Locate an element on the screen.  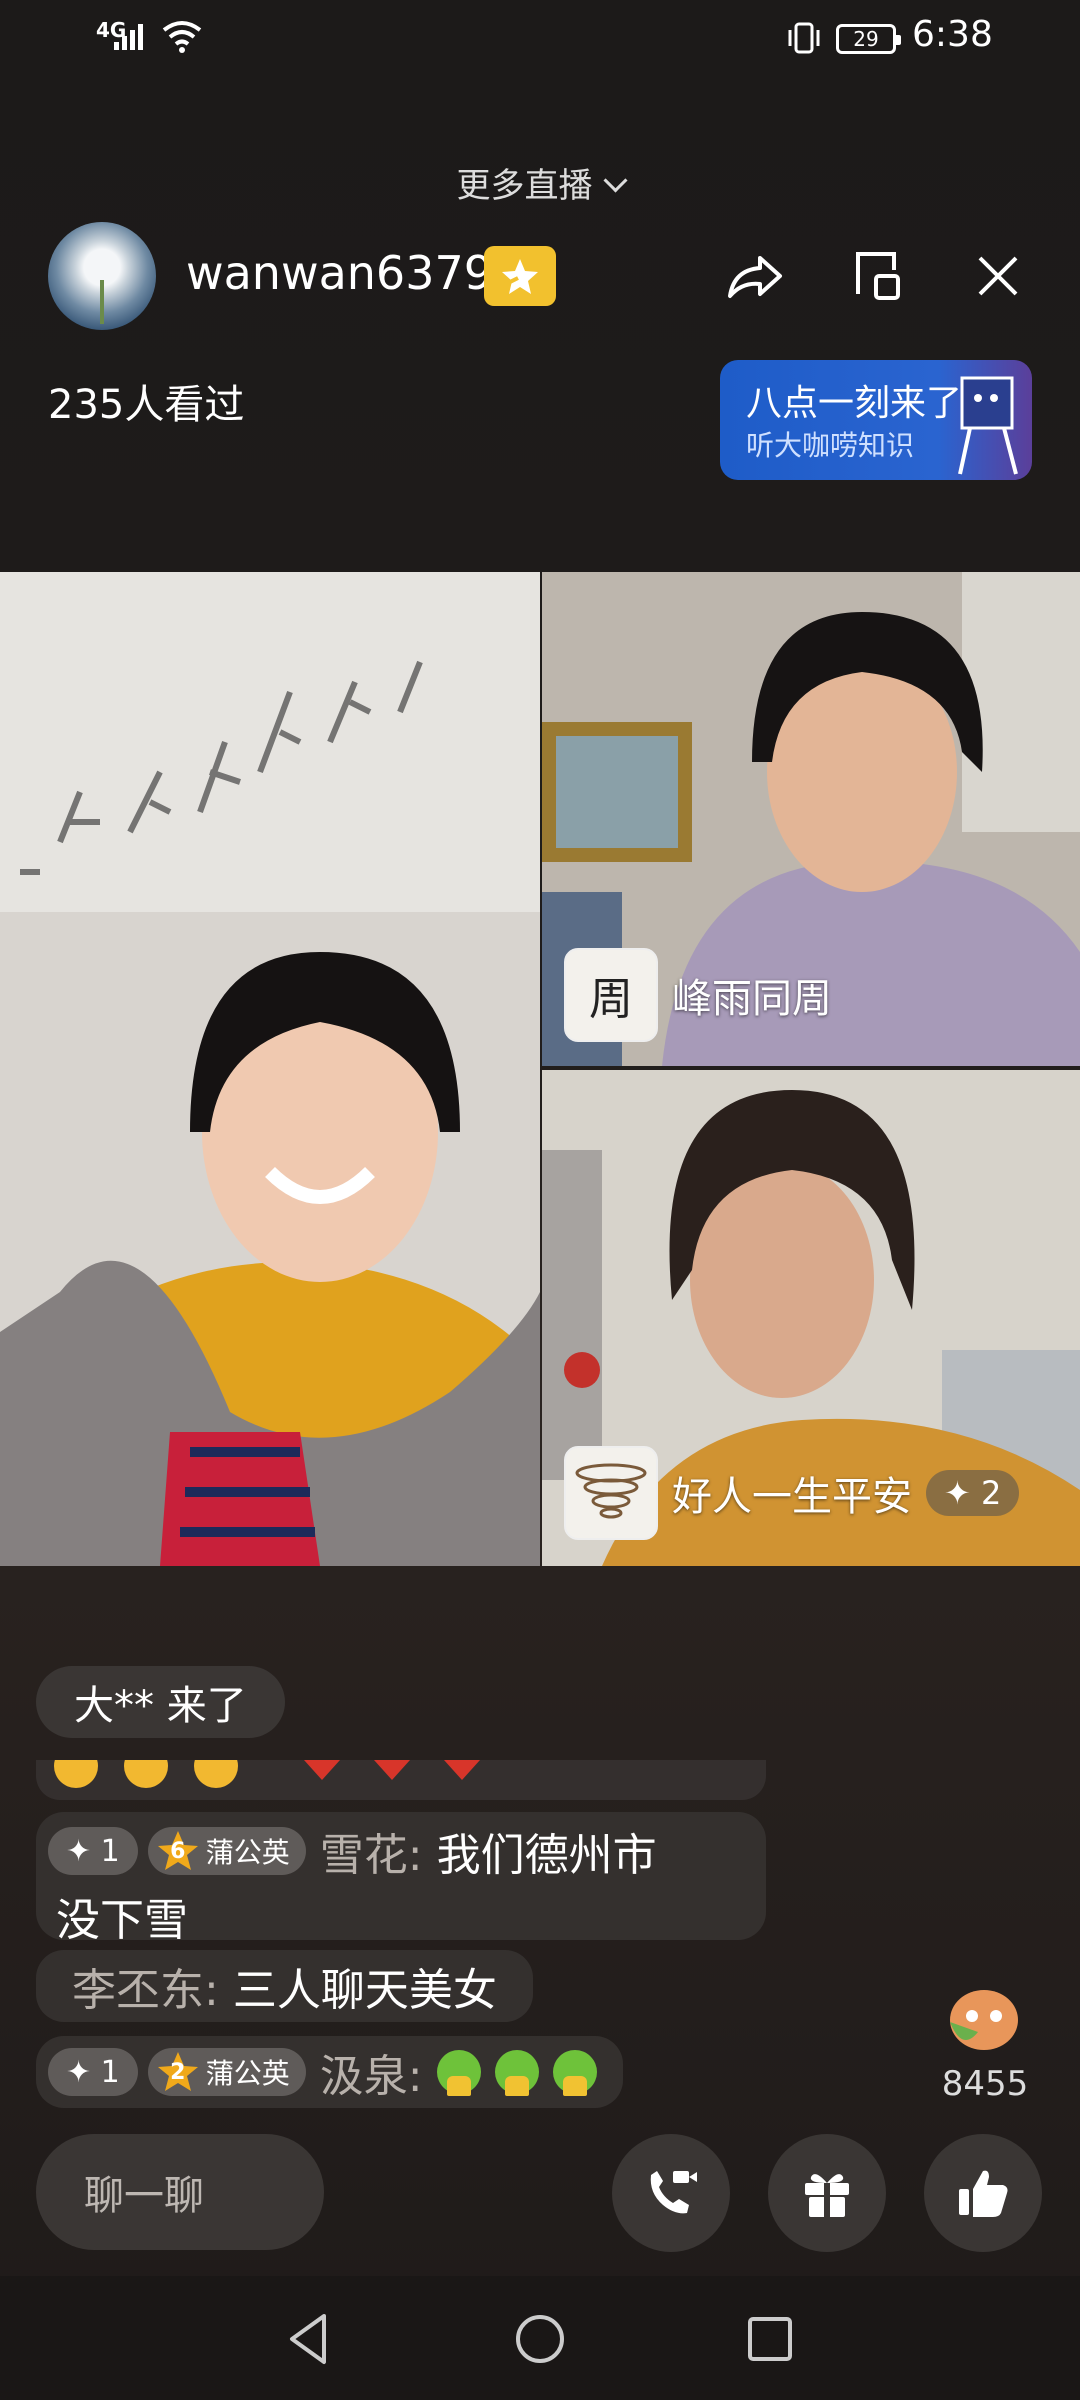
video-call-button is located at coordinates (671, 2193).